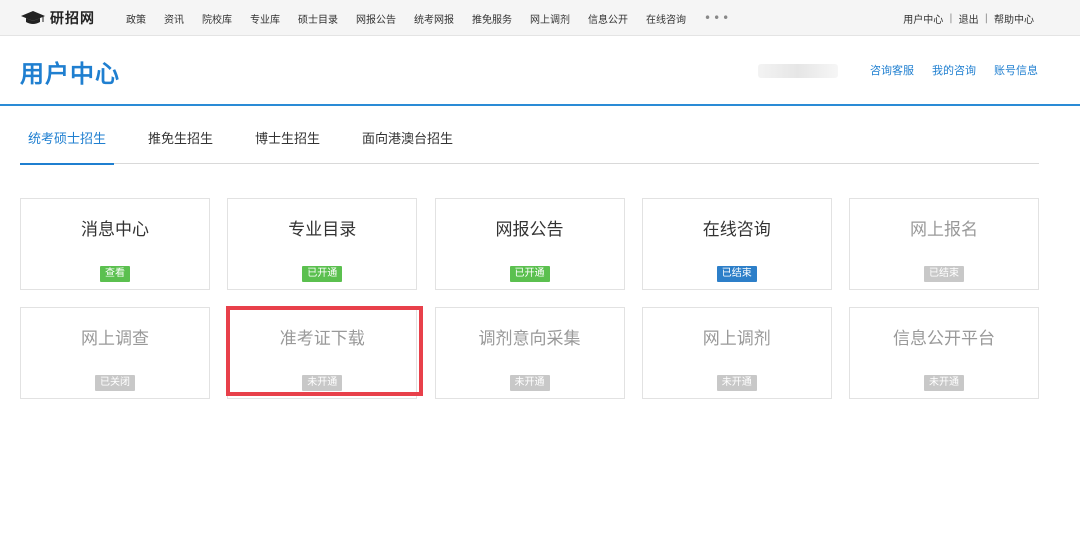  What do you see at coordinates (529, 244) in the screenshot?
I see `card-registration-notice: 网报公告 已开通` at bounding box center [529, 244].